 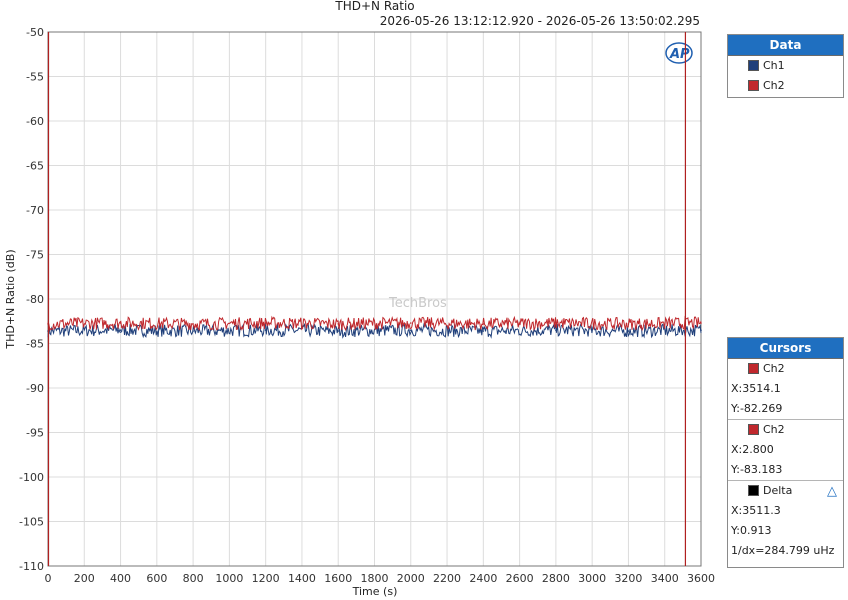 I want to click on delta-header: Delta △, so click(x=785, y=491).